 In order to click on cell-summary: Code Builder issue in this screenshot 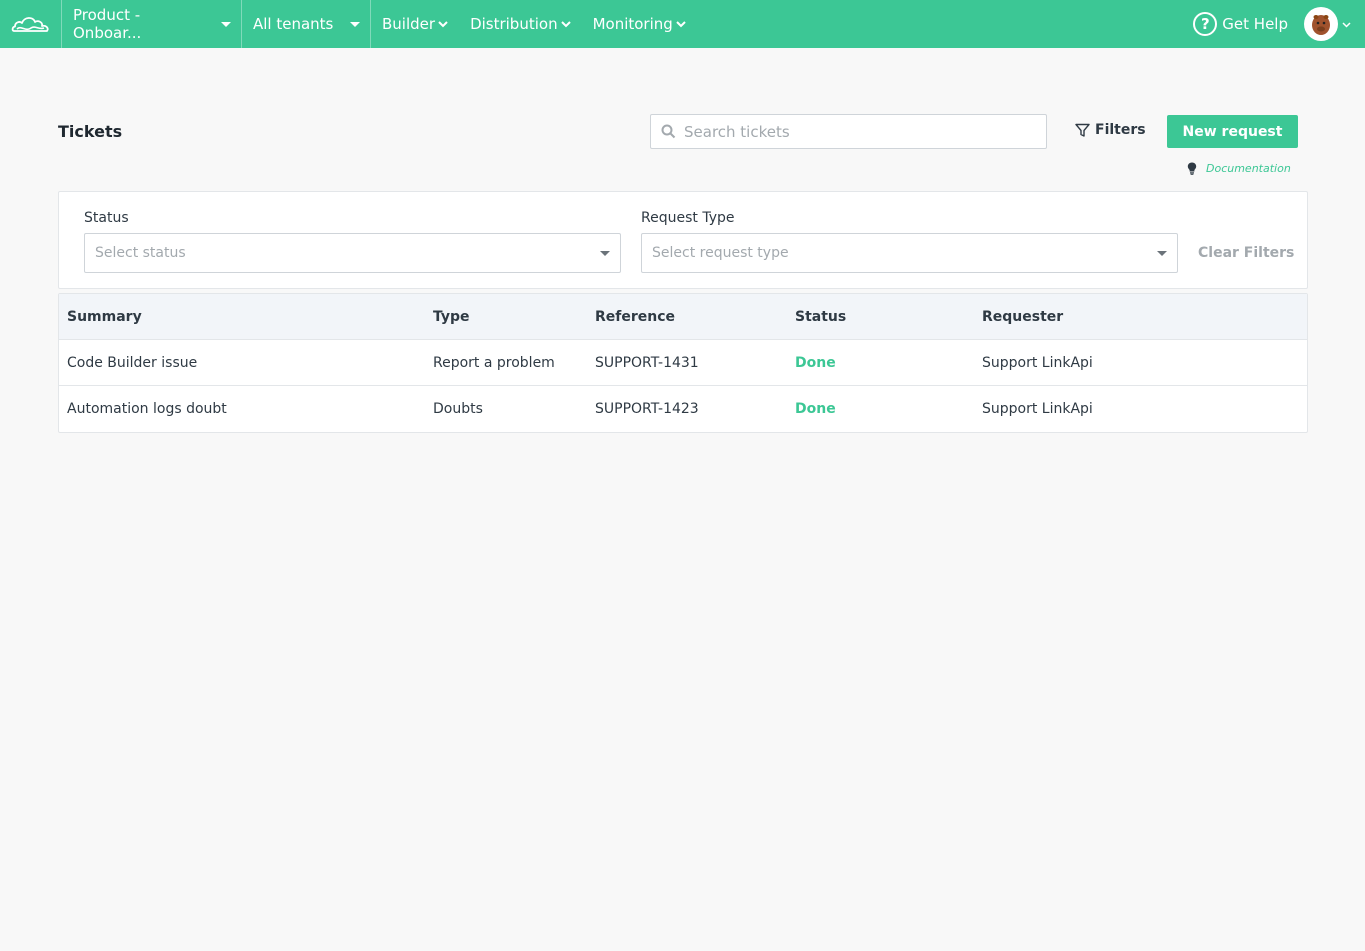, I will do `click(132, 362)`.